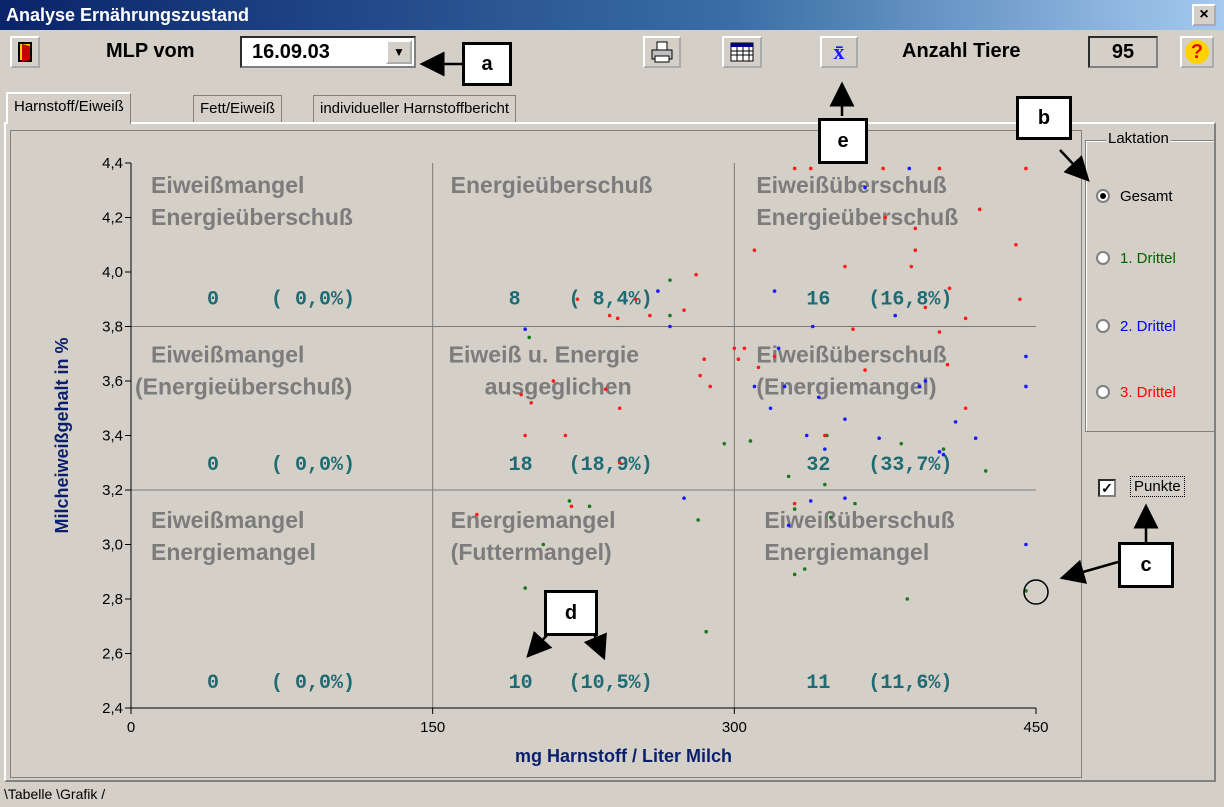  What do you see at coordinates (1107, 488) in the screenshot?
I see `punkte-checkbox: ✓` at bounding box center [1107, 488].